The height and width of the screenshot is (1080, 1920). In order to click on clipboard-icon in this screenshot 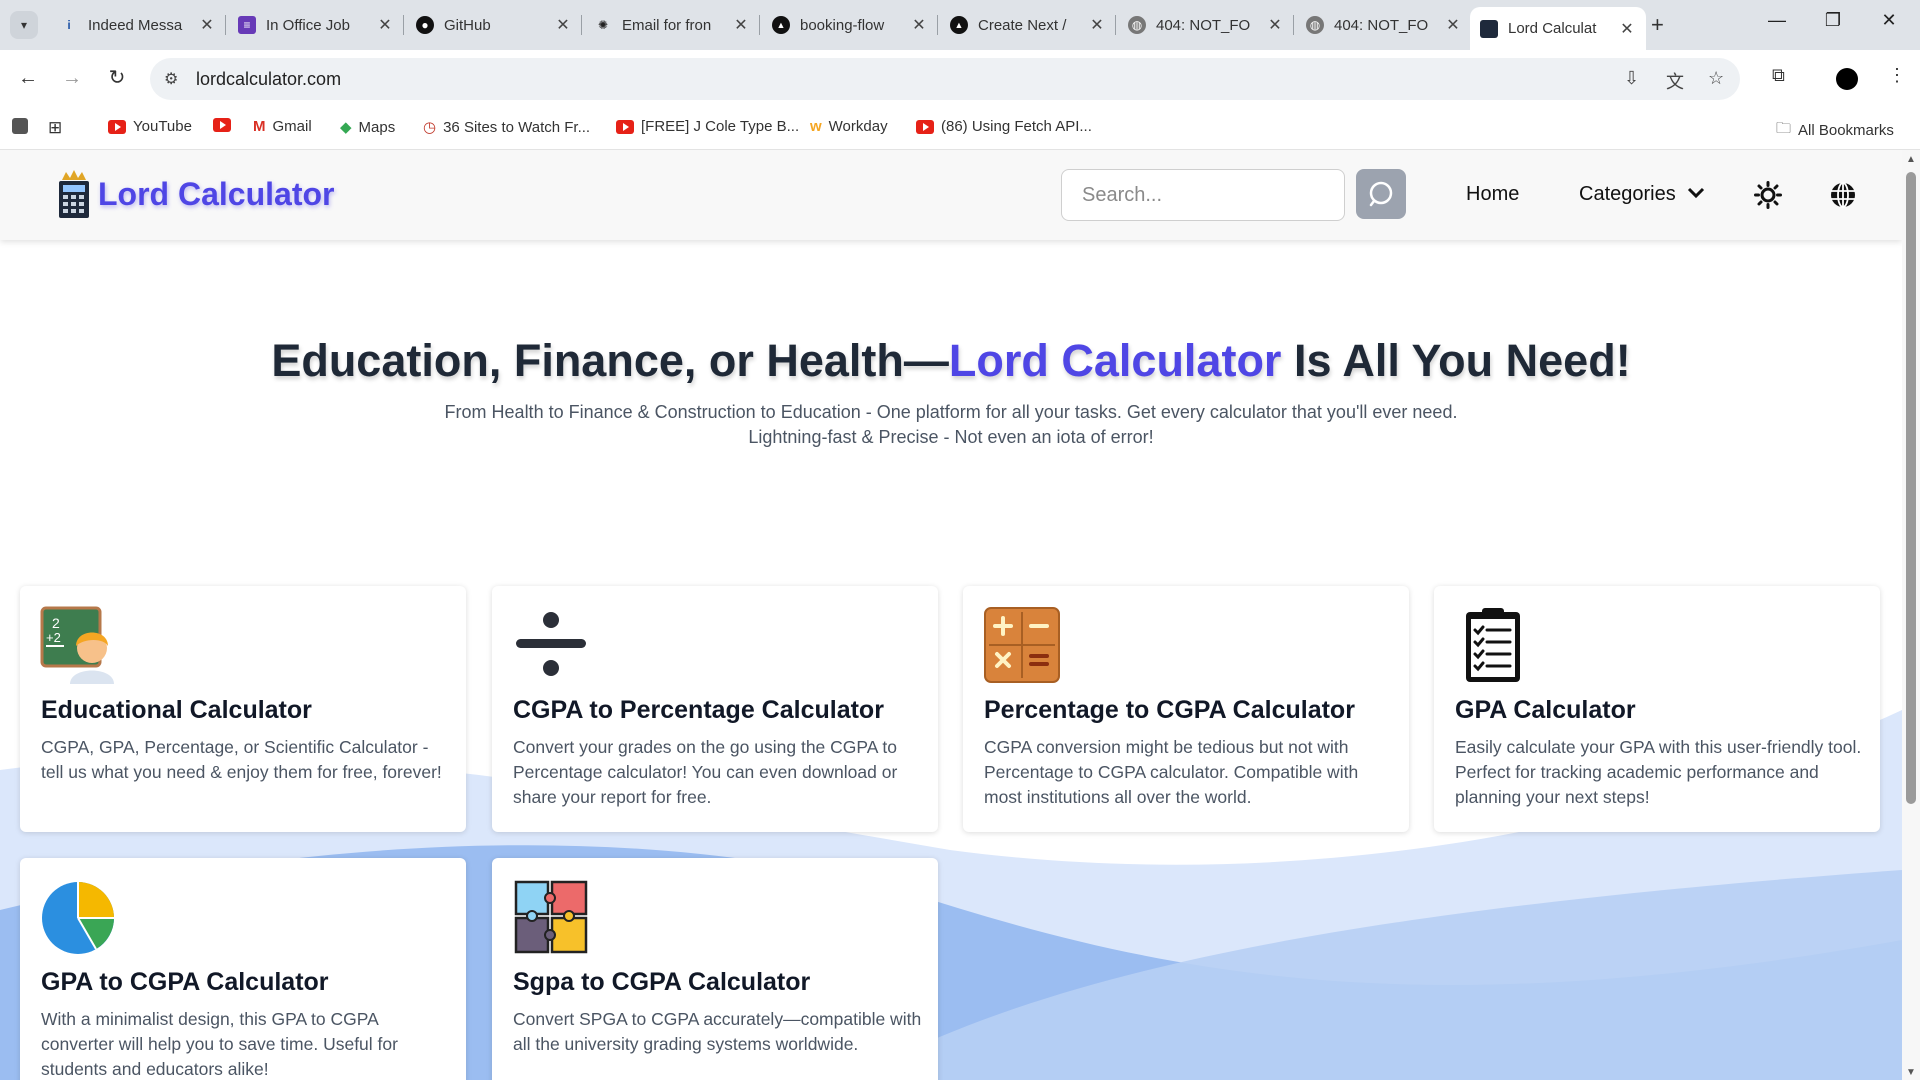, I will do `click(1493, 645)`.